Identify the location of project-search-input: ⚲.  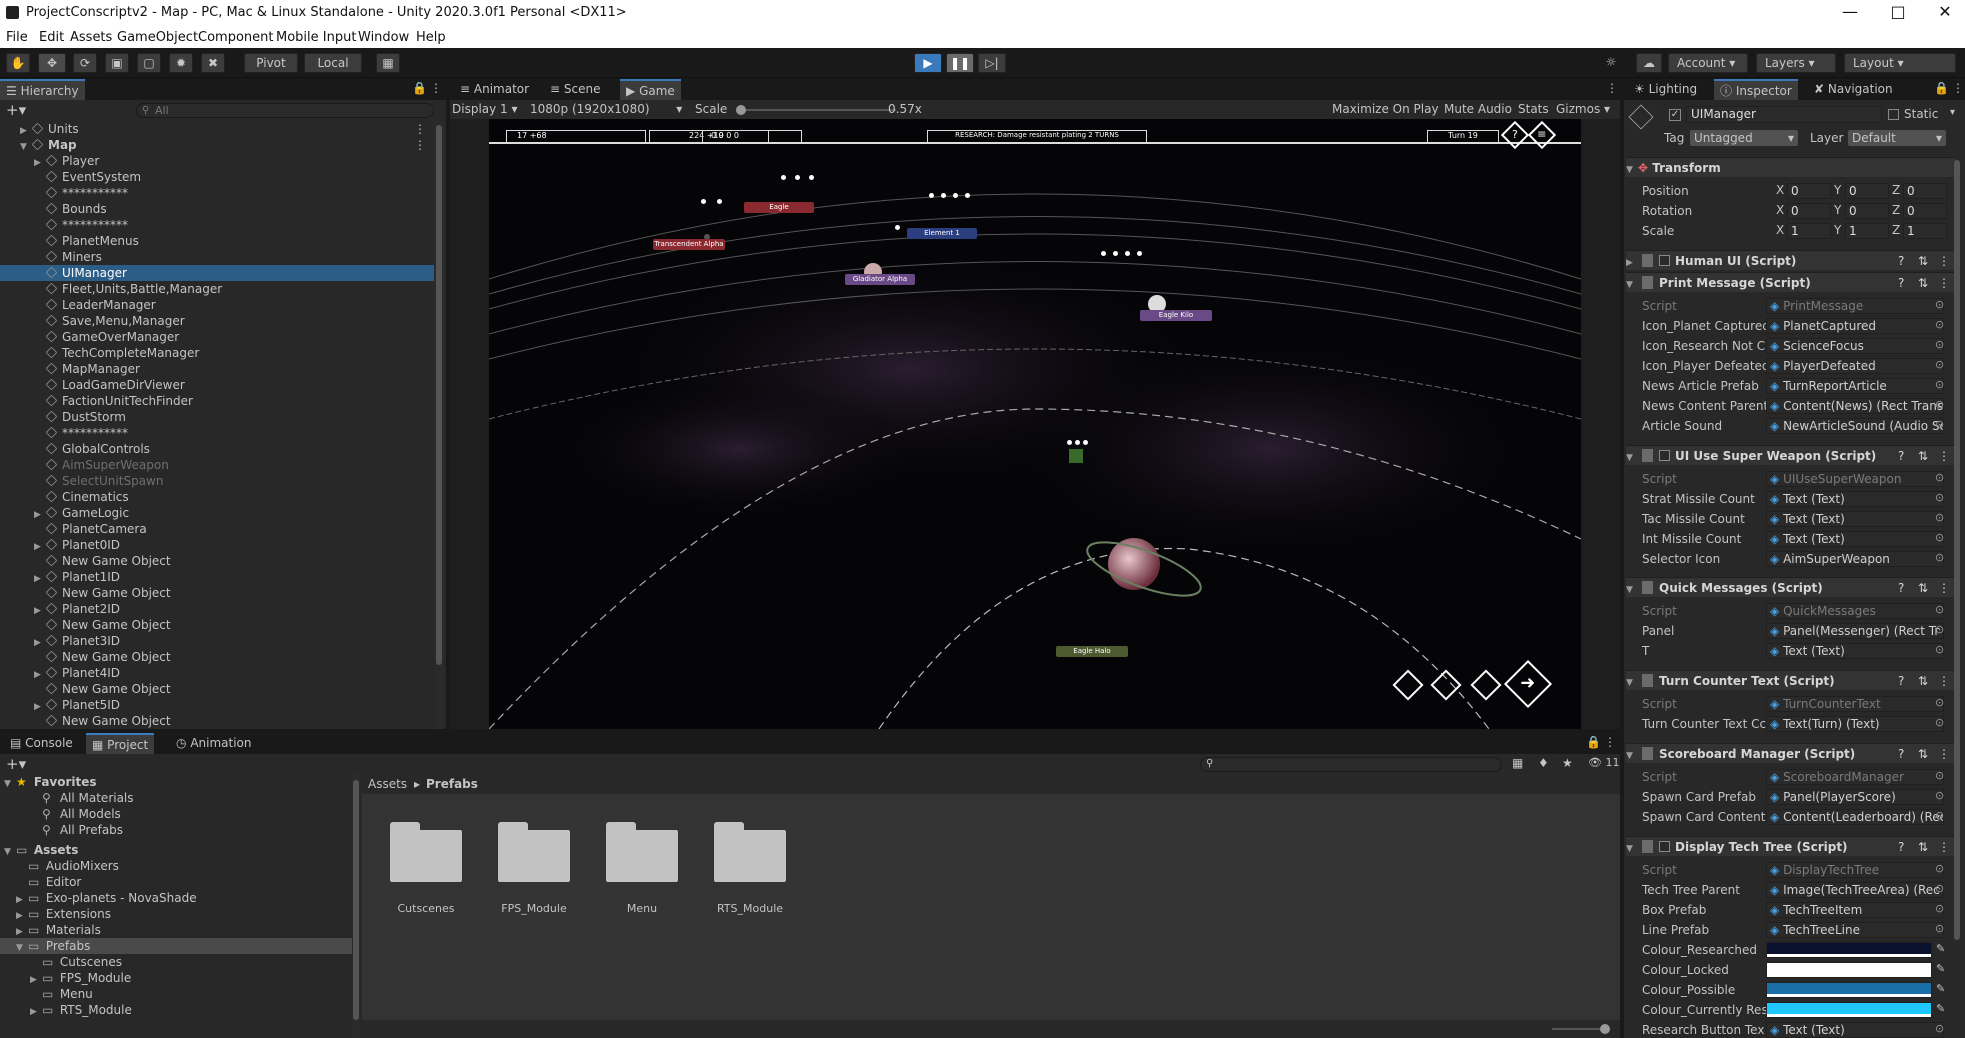
(1351, 764).